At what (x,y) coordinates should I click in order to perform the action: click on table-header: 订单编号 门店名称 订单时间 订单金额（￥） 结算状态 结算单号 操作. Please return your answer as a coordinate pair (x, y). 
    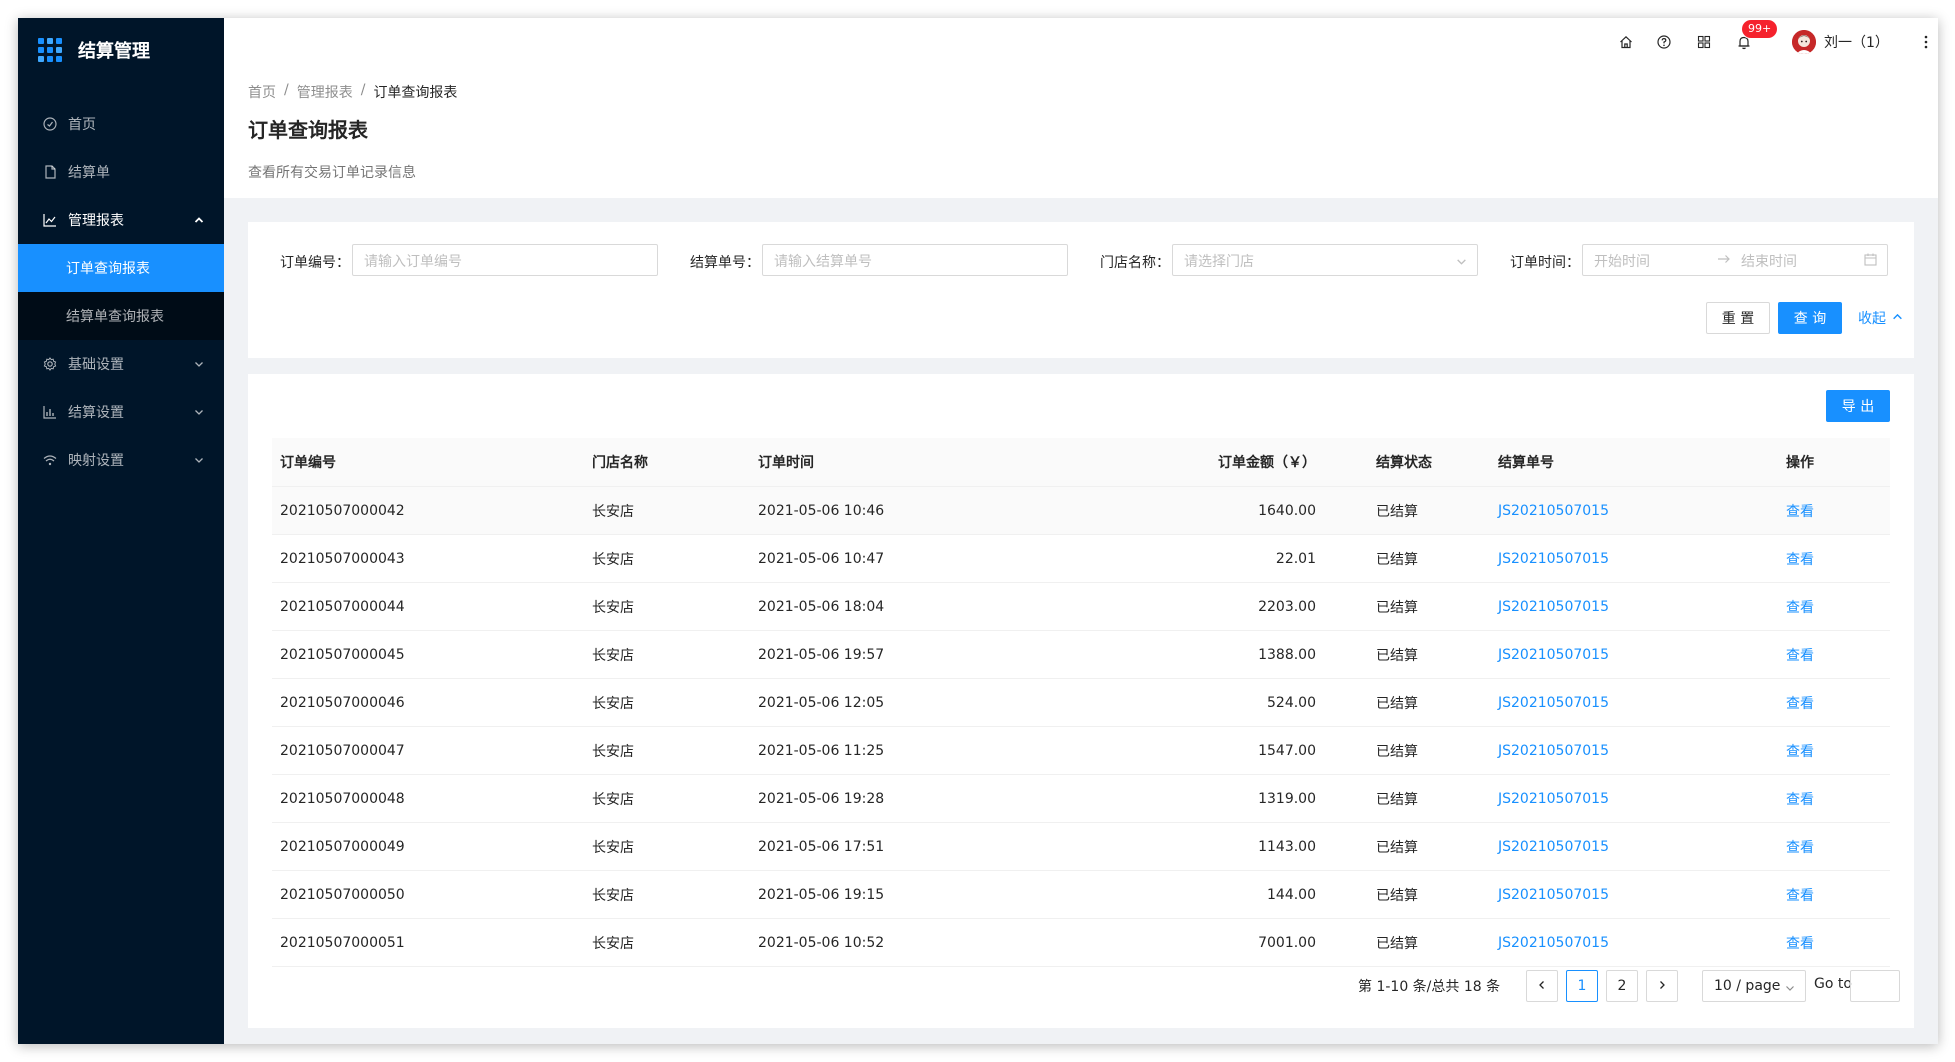
    Looking at the image, I should click on (1081, 462).